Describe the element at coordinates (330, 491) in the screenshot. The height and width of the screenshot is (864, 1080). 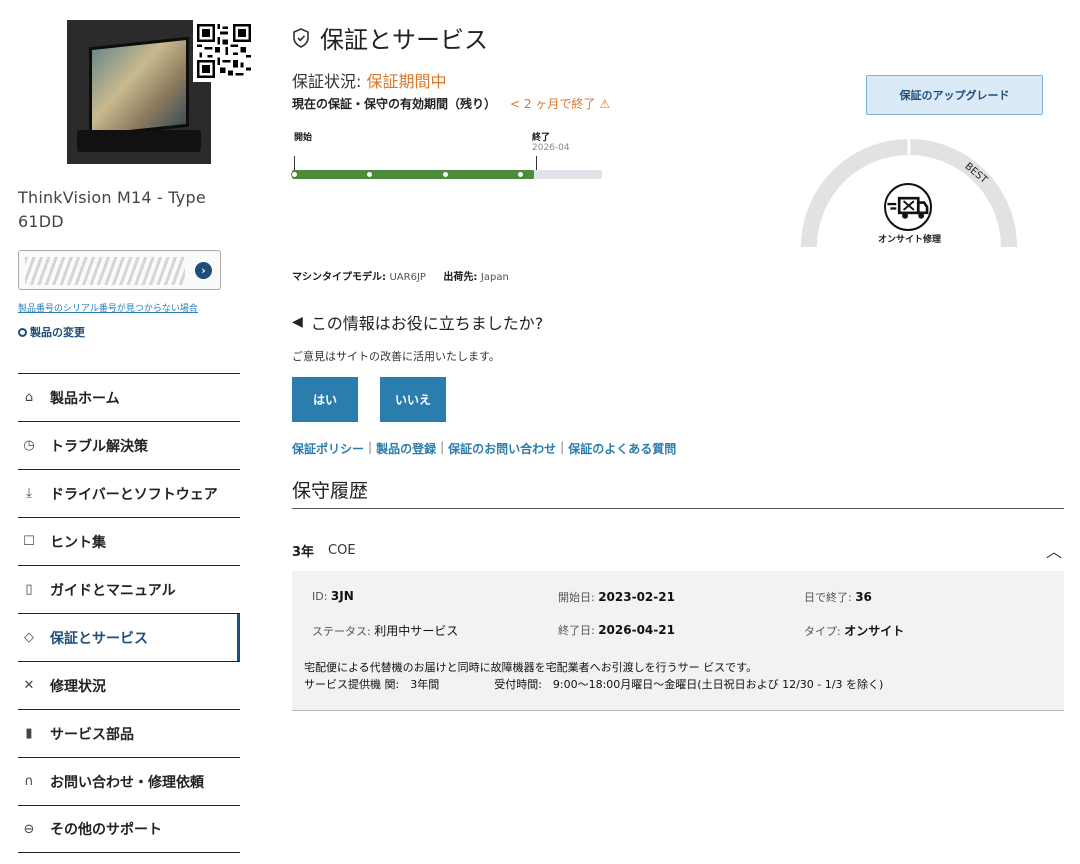
I see `maintenance-history-title: 保守履歴` at that location.